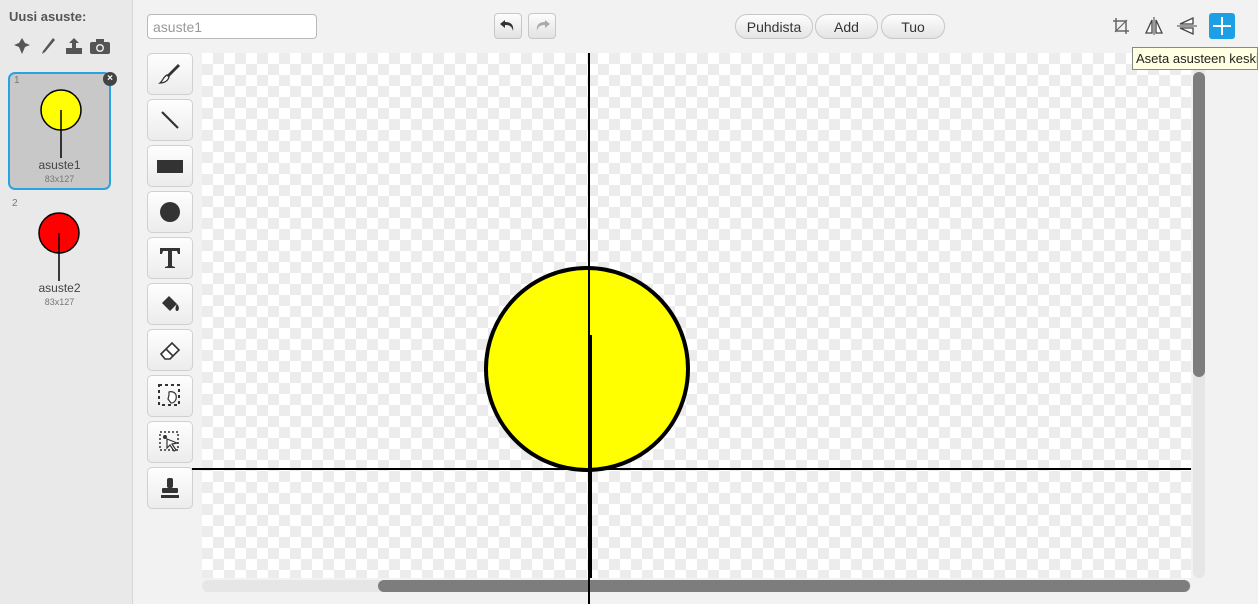 The height and width of the screenshot is (604, 1258). I want to click on brush-tool, so click(170, 74).